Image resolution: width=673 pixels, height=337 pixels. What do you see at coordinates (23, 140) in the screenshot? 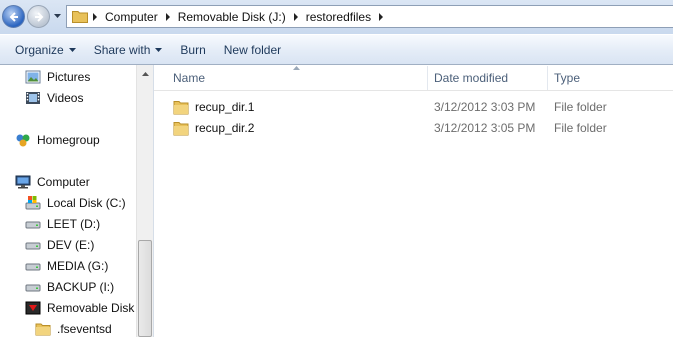
I see `homegroup-icon` at bounding box center [23, 140].